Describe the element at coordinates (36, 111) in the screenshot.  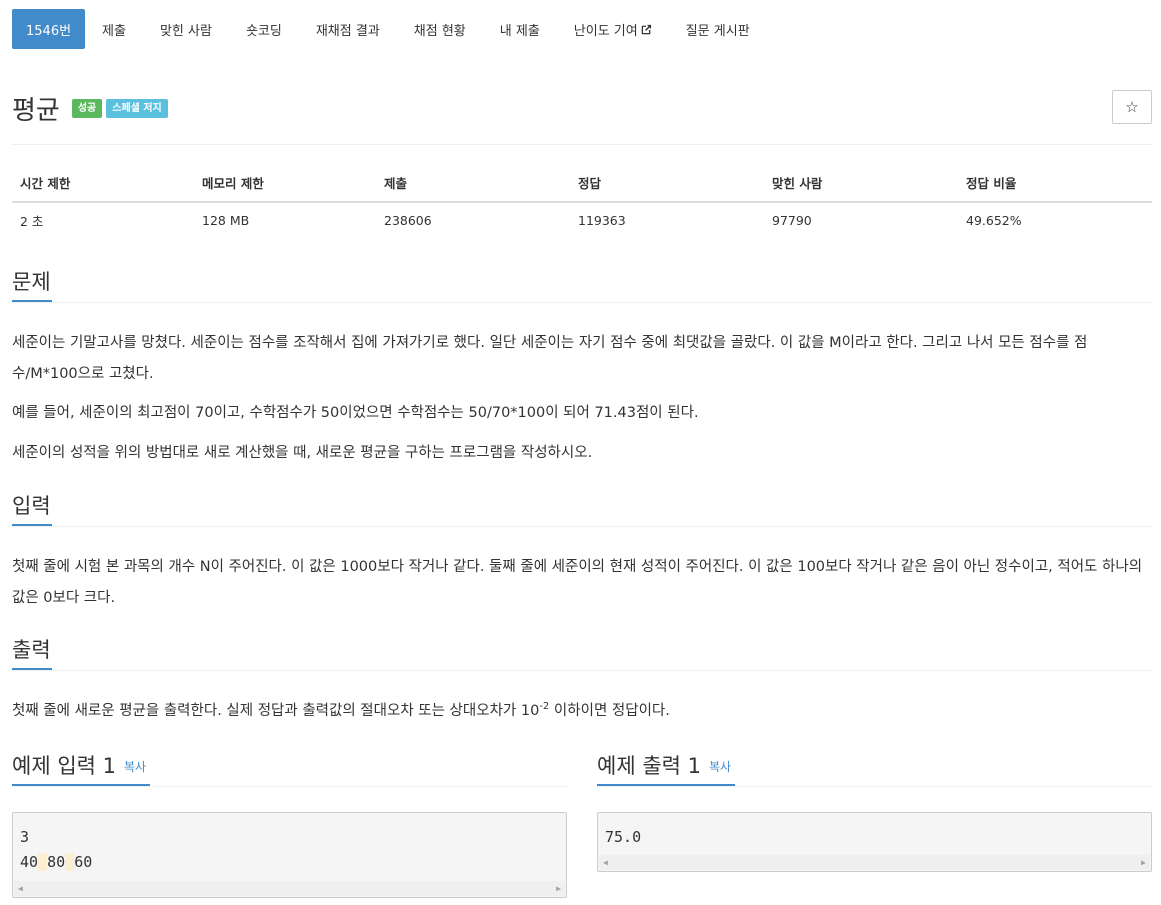
I see `problem-title: 평균` at that location.